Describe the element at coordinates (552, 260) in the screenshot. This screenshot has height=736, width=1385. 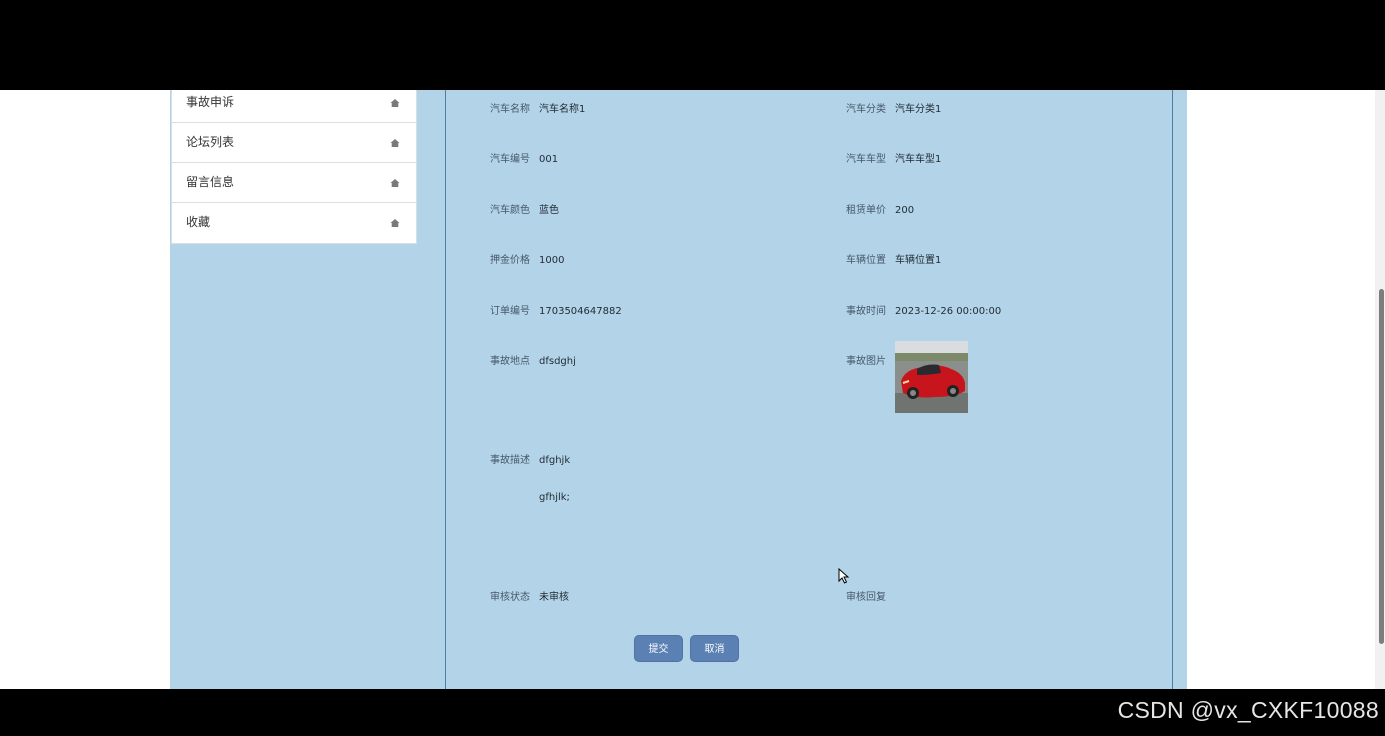
I see `field-value: 1000` at that location.